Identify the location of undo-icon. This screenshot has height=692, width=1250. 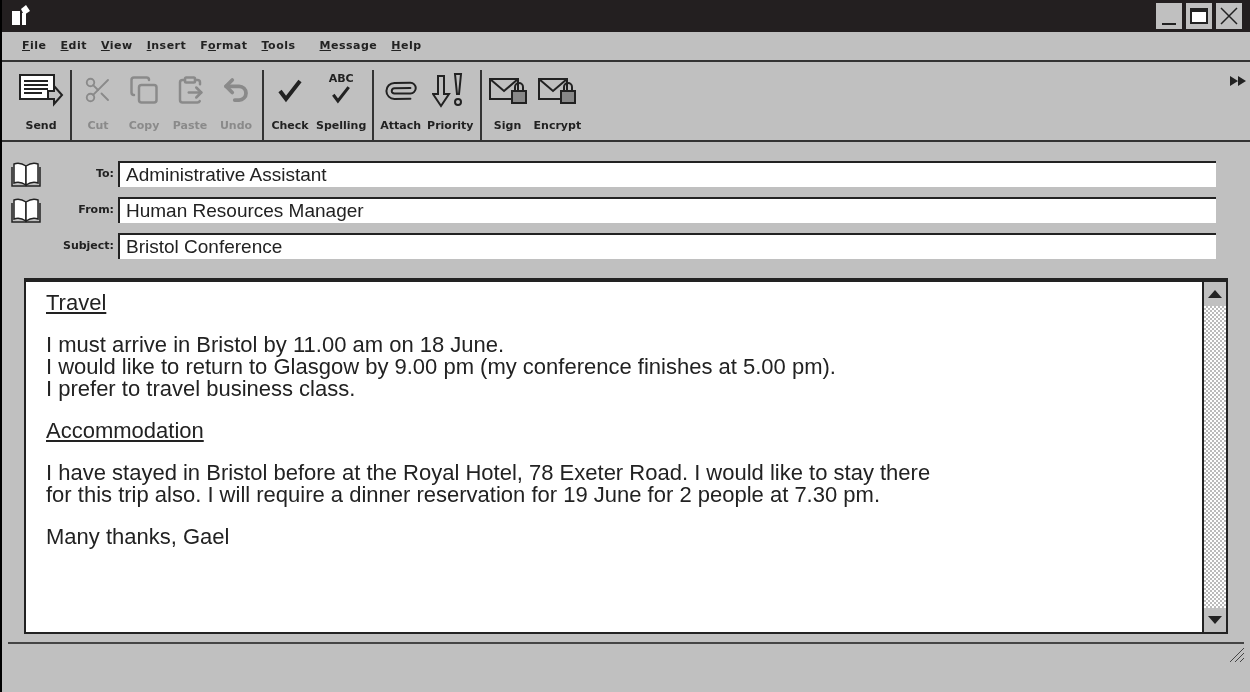
(236, 90).